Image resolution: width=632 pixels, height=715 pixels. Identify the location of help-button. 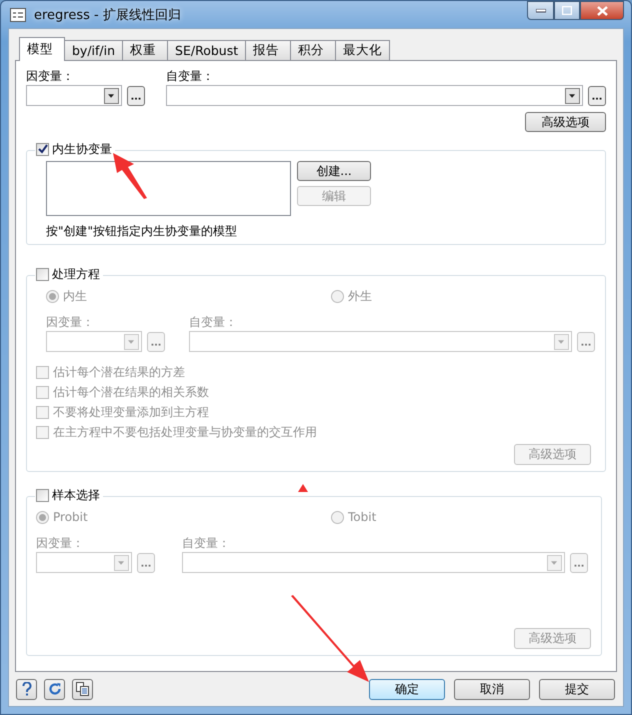
(26, 689).